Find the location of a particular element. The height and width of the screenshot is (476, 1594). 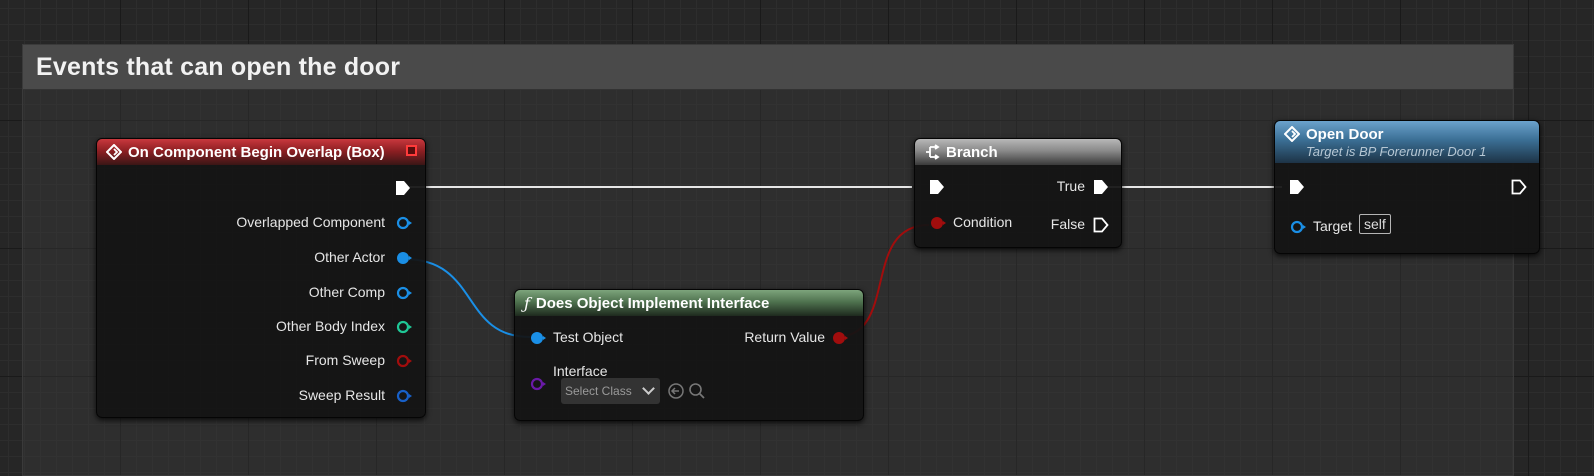

function-call-diamond-icon is located at coordinates (1292, 134).